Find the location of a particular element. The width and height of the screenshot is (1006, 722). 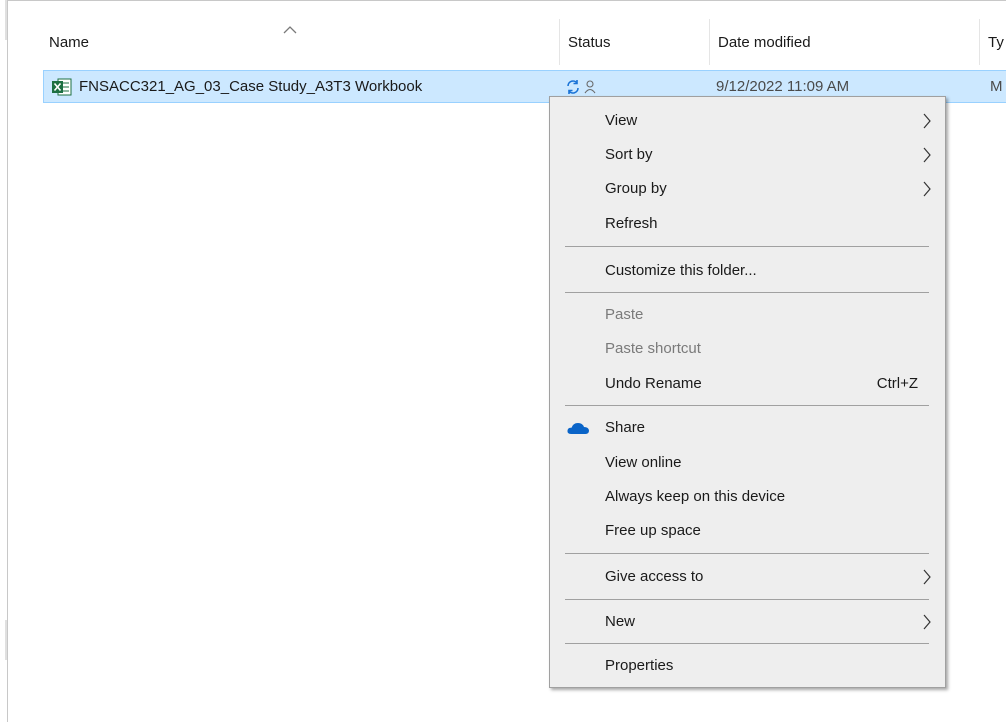

onedrive-cloud-icon is located at coordinates (578, 428).